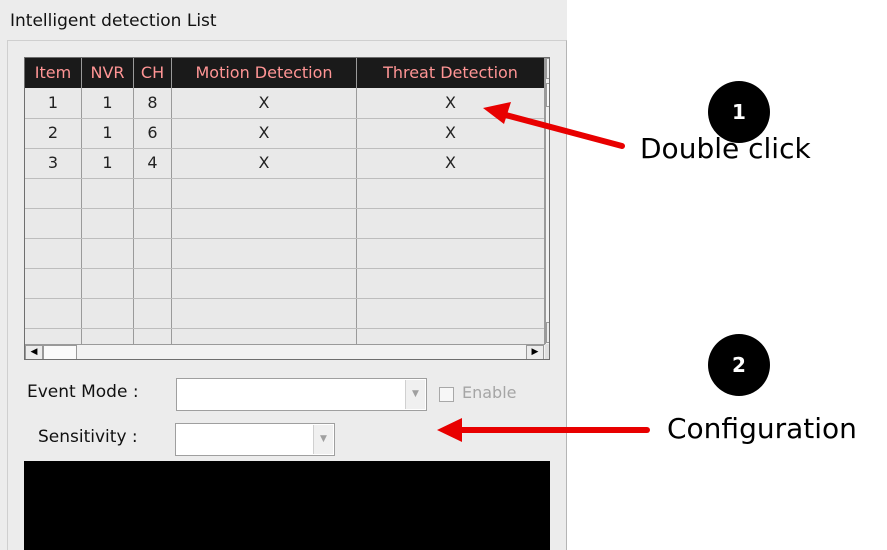 Image resolution: width=887 pixels, height=550 pixels. What do you see at coordinates (762, 428) in the screenshot?
I see `step-2-caption: Configuration` at bounding box center [762, 428].